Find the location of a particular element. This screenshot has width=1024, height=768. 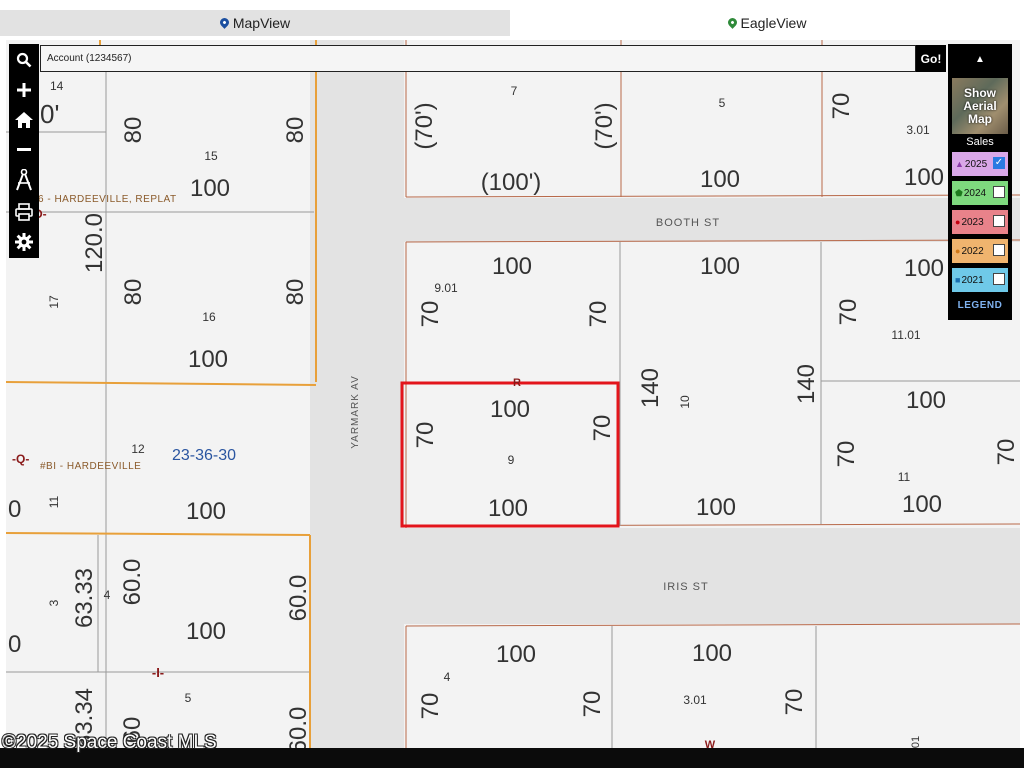

sales-year-2021: ■ 2021 is located at coordinates (980, 280).